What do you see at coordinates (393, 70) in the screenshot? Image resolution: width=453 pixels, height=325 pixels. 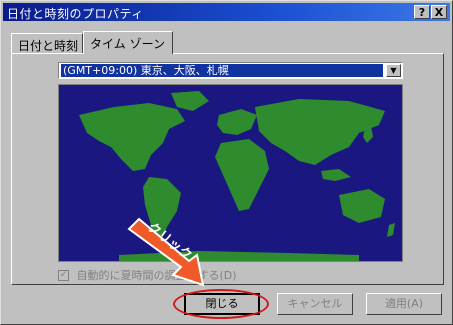 I see `dropdown-arrow-icon: ▼` at bounding box center [393, 70].